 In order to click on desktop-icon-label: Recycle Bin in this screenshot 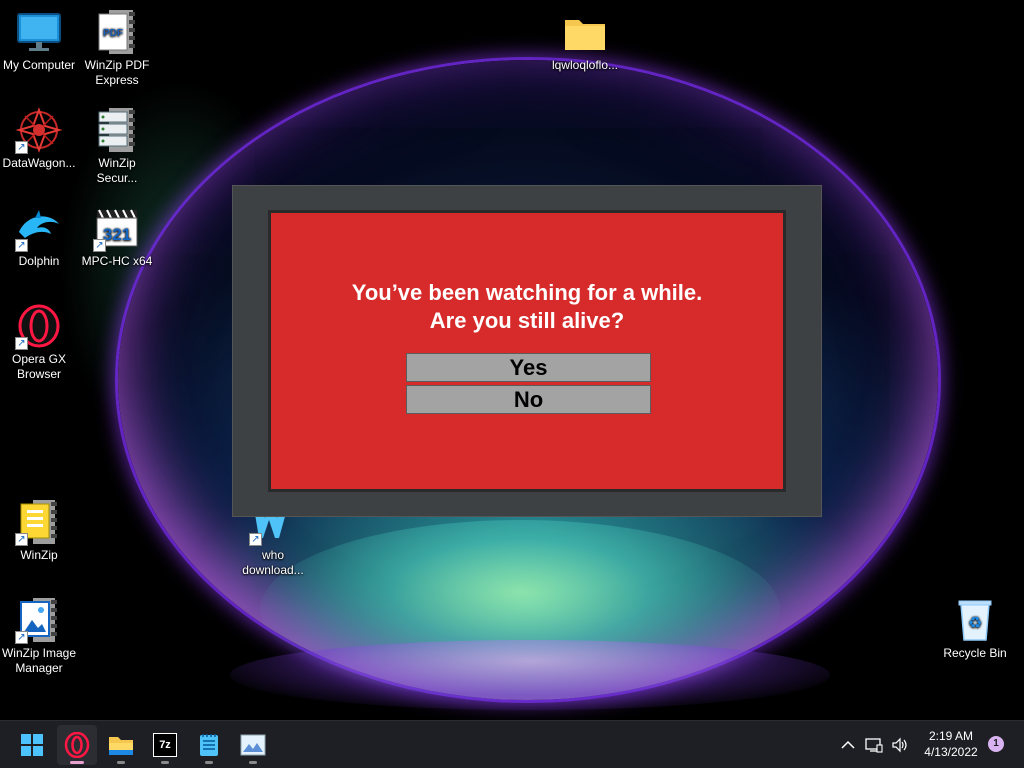, I will do `click(975, 653)`.